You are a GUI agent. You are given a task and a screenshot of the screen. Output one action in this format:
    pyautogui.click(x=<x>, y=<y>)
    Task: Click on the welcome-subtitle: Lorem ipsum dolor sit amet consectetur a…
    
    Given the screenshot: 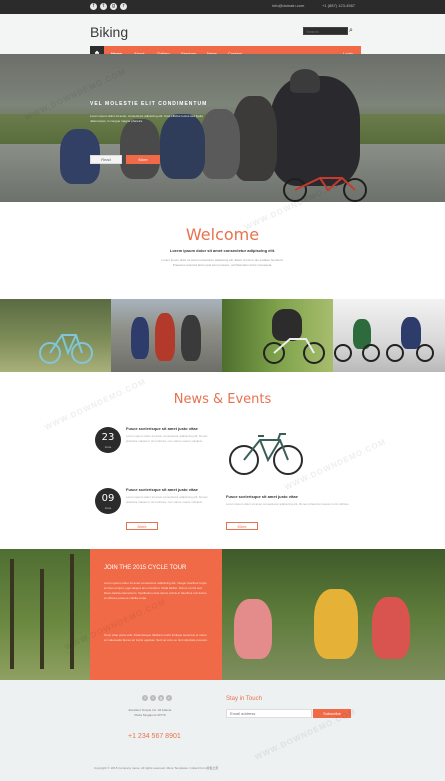 What is the action you would take?
    pyautogui.click(x=222, y=250)
    